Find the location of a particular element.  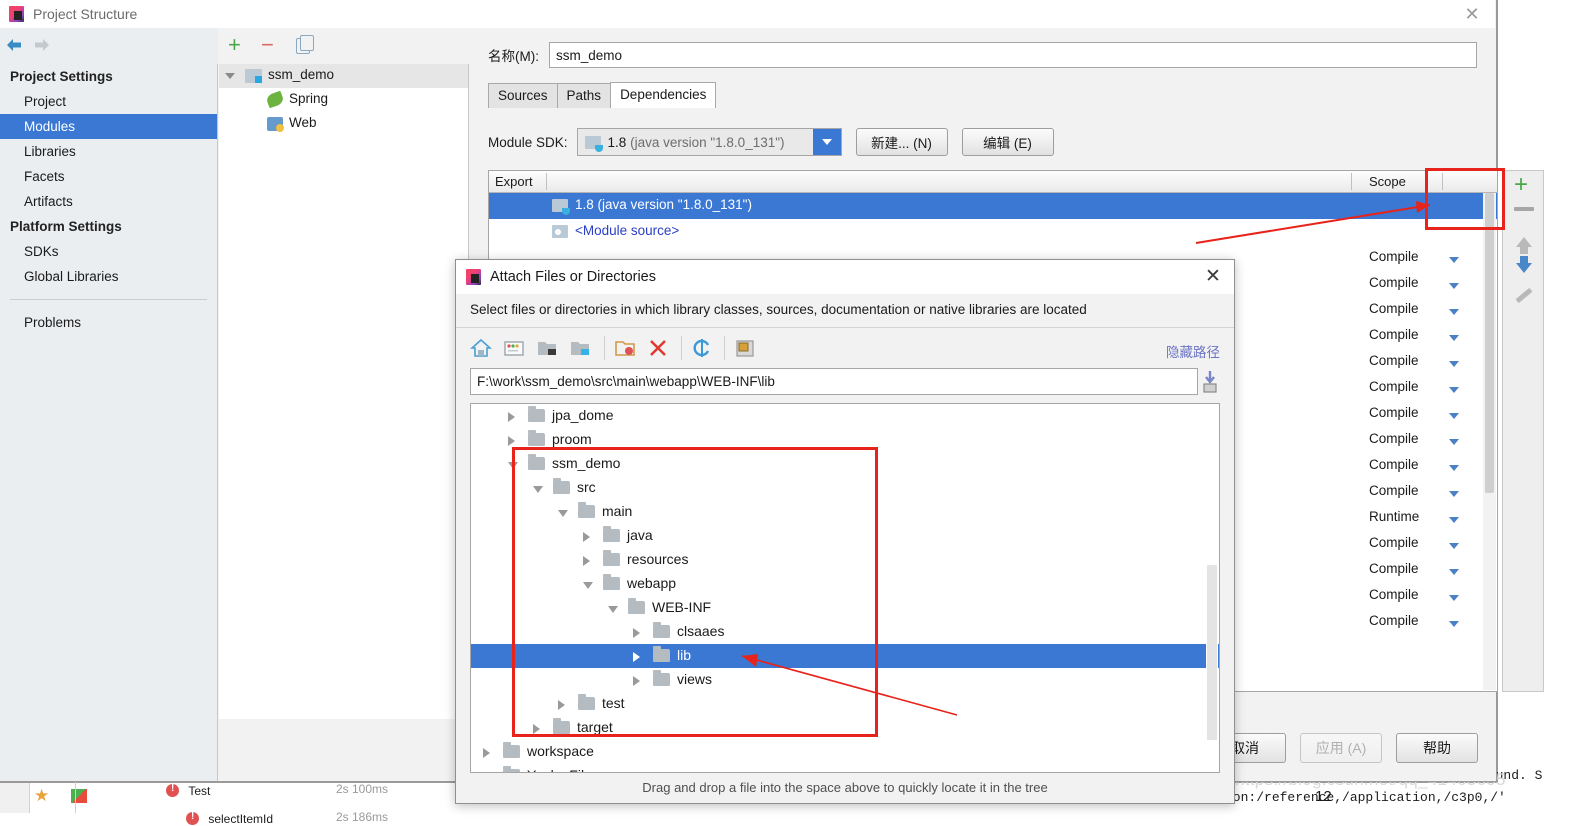

file-tree-row: clsaaes is located at coordinates (845, 632).